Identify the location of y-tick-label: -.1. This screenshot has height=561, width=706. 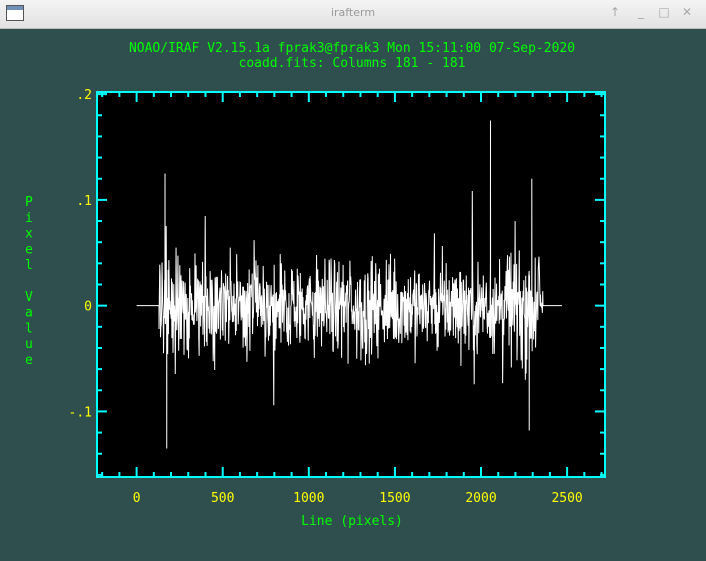
(80, 412).